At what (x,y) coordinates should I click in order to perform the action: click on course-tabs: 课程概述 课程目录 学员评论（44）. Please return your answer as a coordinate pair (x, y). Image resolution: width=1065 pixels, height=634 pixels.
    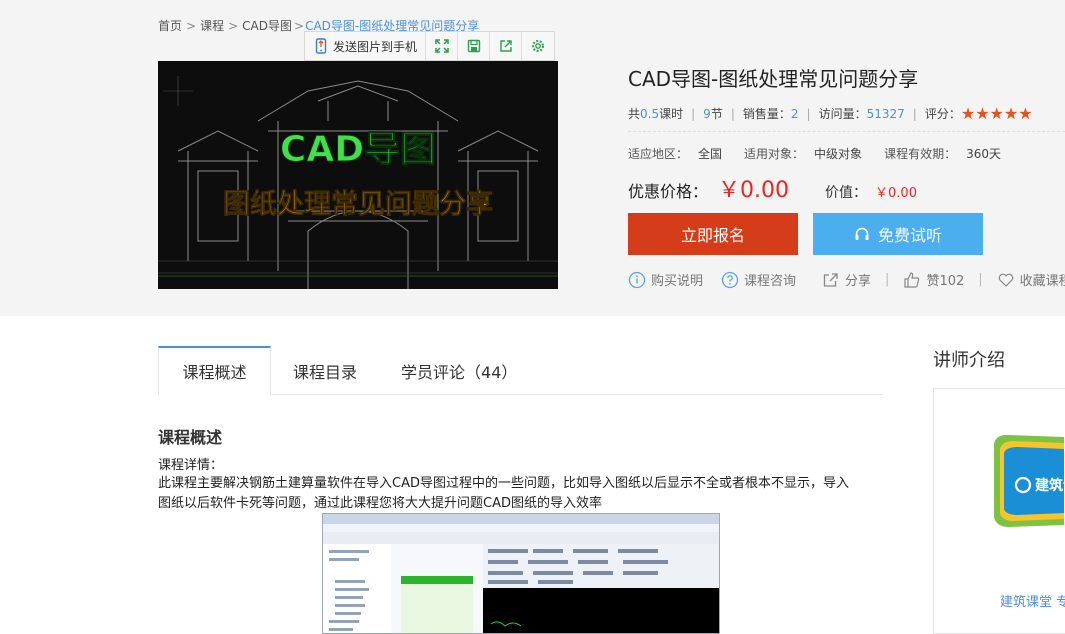
    Looking at the image, I should click on (520, 370).